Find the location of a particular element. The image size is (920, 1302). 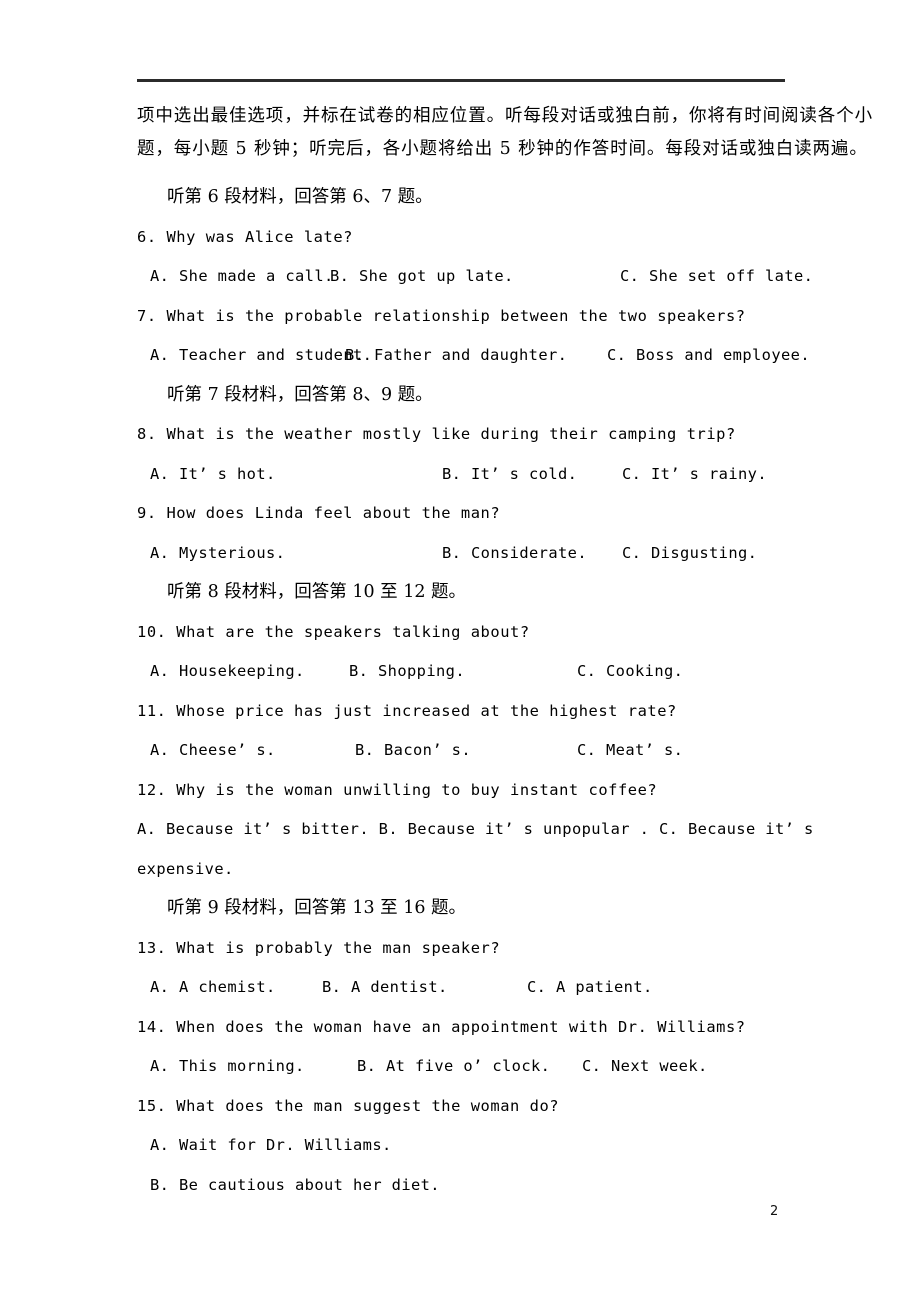

option-15-a: A. Wait for Dr. Williams. is located at coordinates (467, 1146).